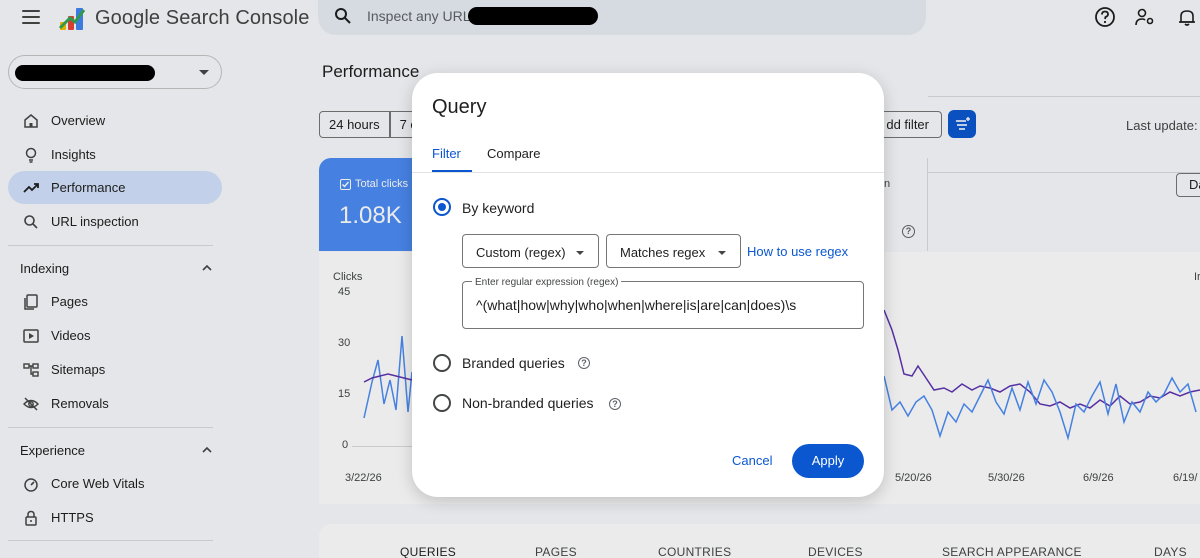  What do you see at coordinates (828, 461) in the screenshot?
I see `apply-button: Apply` at bounding box center [828, 461].